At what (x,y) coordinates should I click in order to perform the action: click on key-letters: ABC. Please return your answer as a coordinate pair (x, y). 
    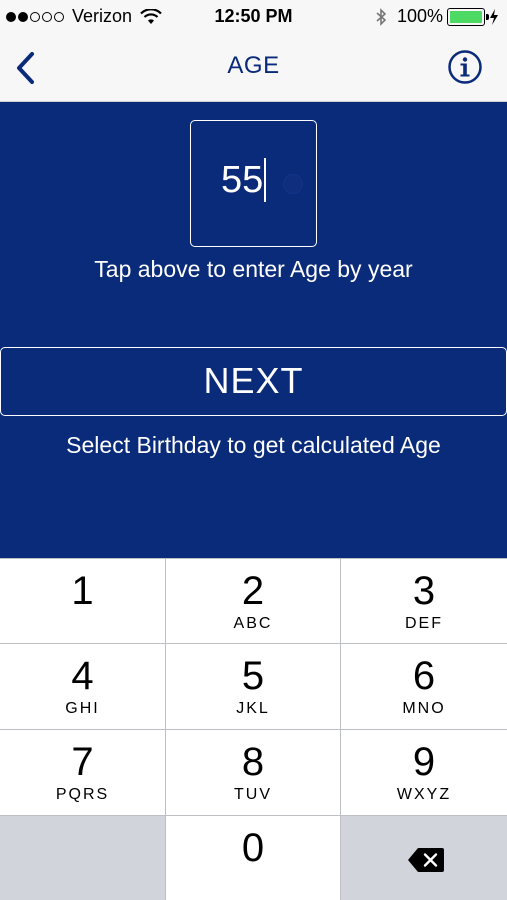
    Looking at the image, I should click on (253, 623).